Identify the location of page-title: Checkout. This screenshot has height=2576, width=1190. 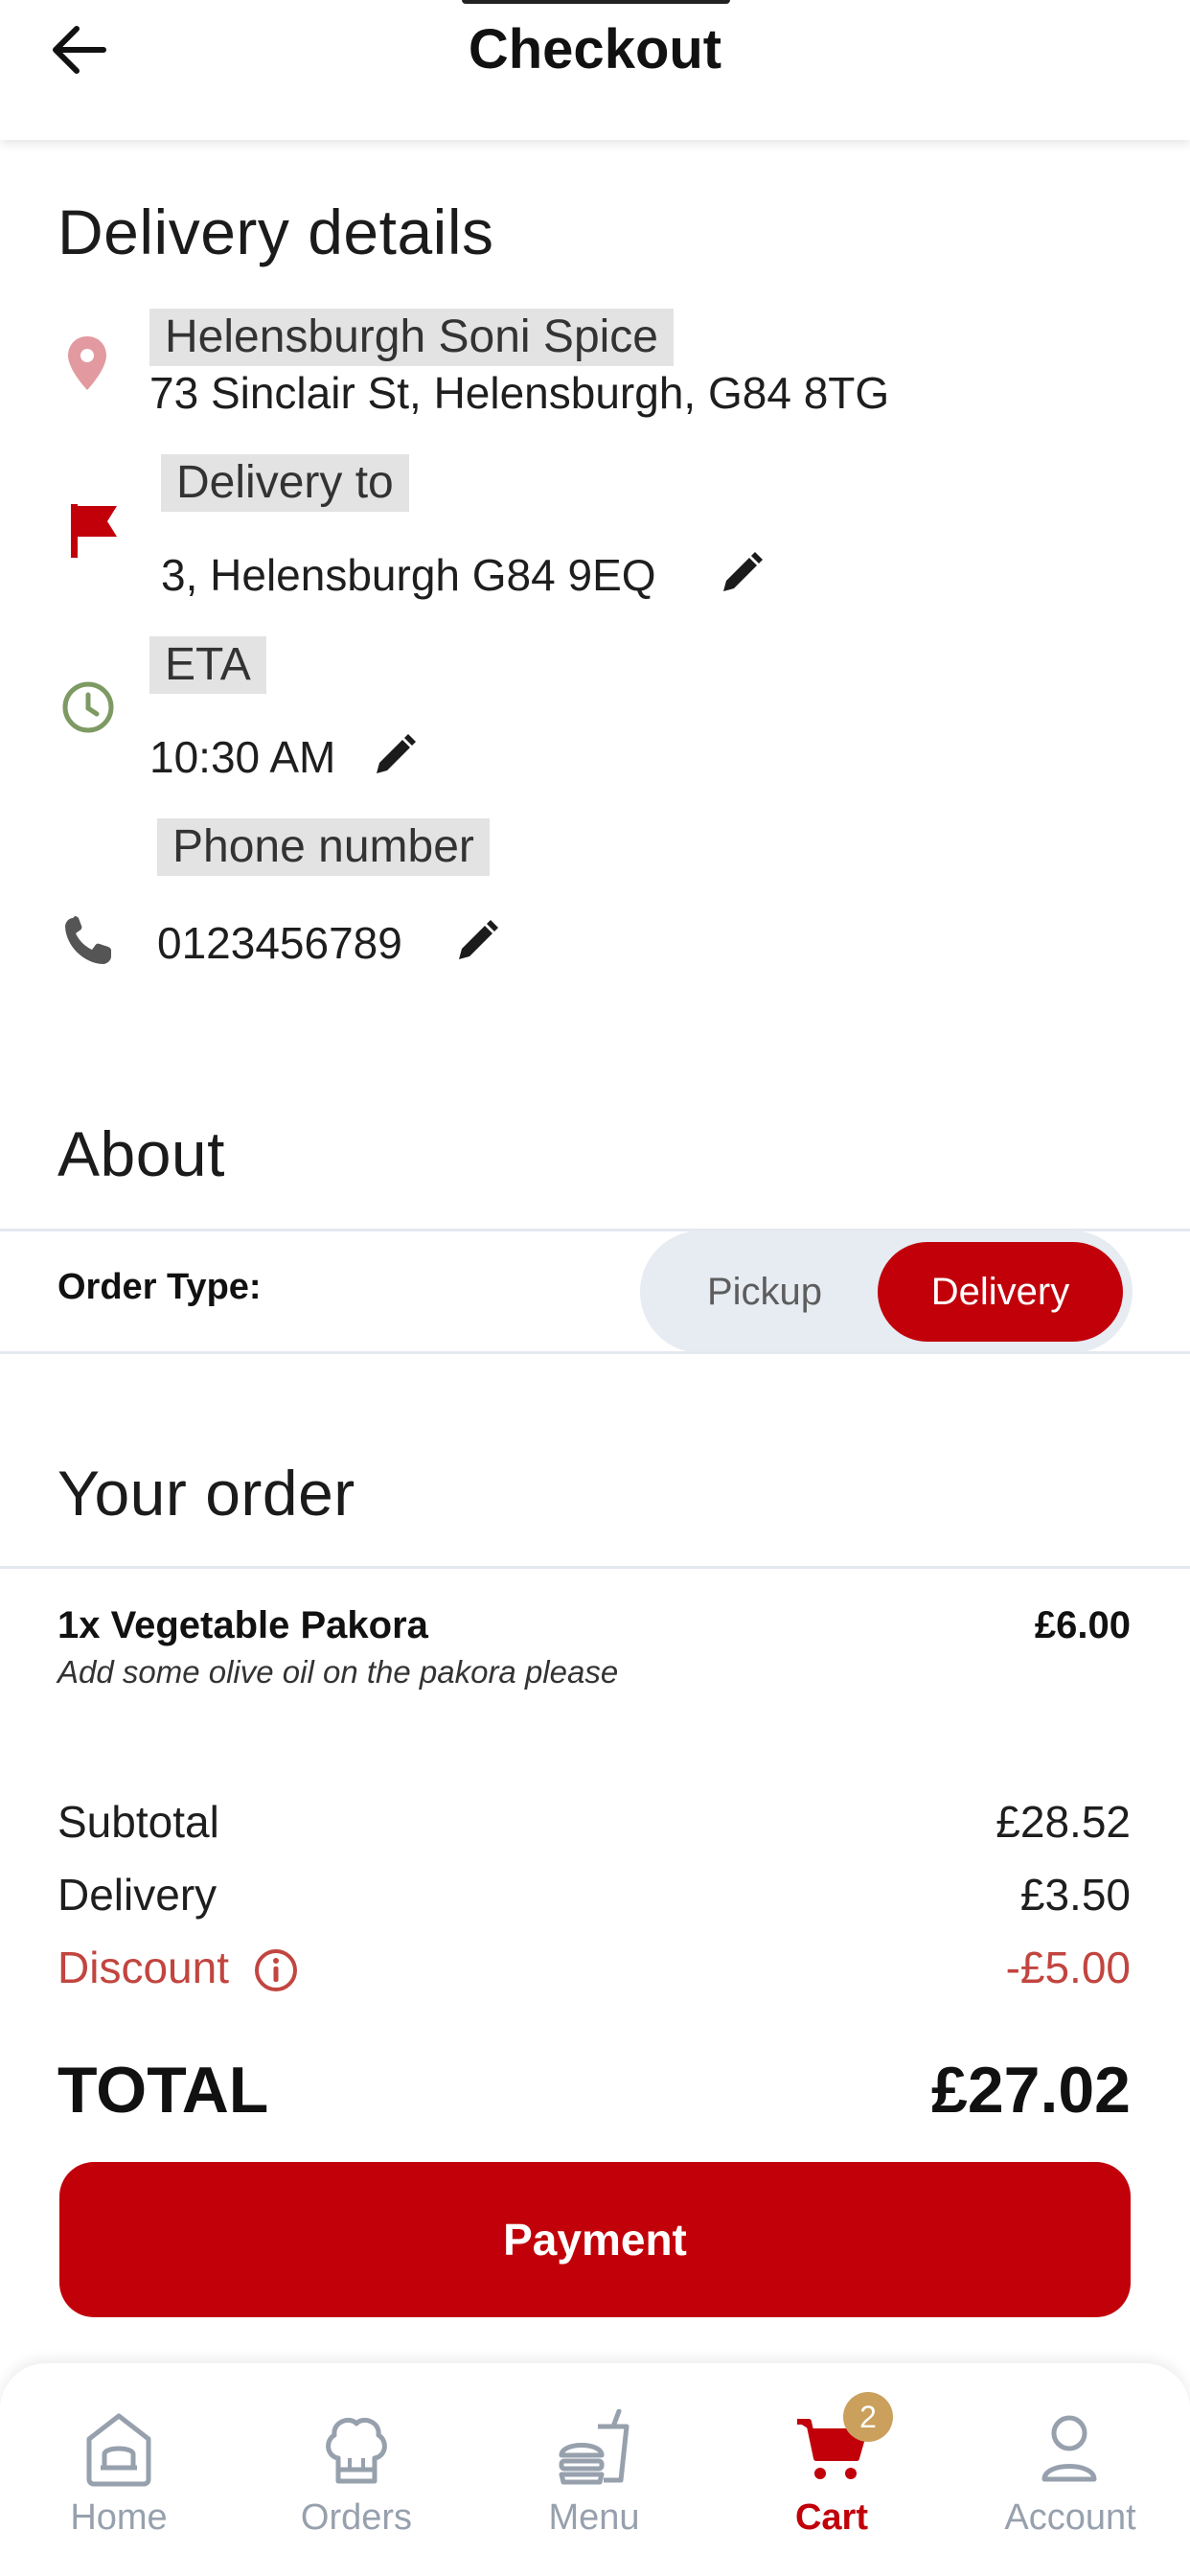
(595, 49).